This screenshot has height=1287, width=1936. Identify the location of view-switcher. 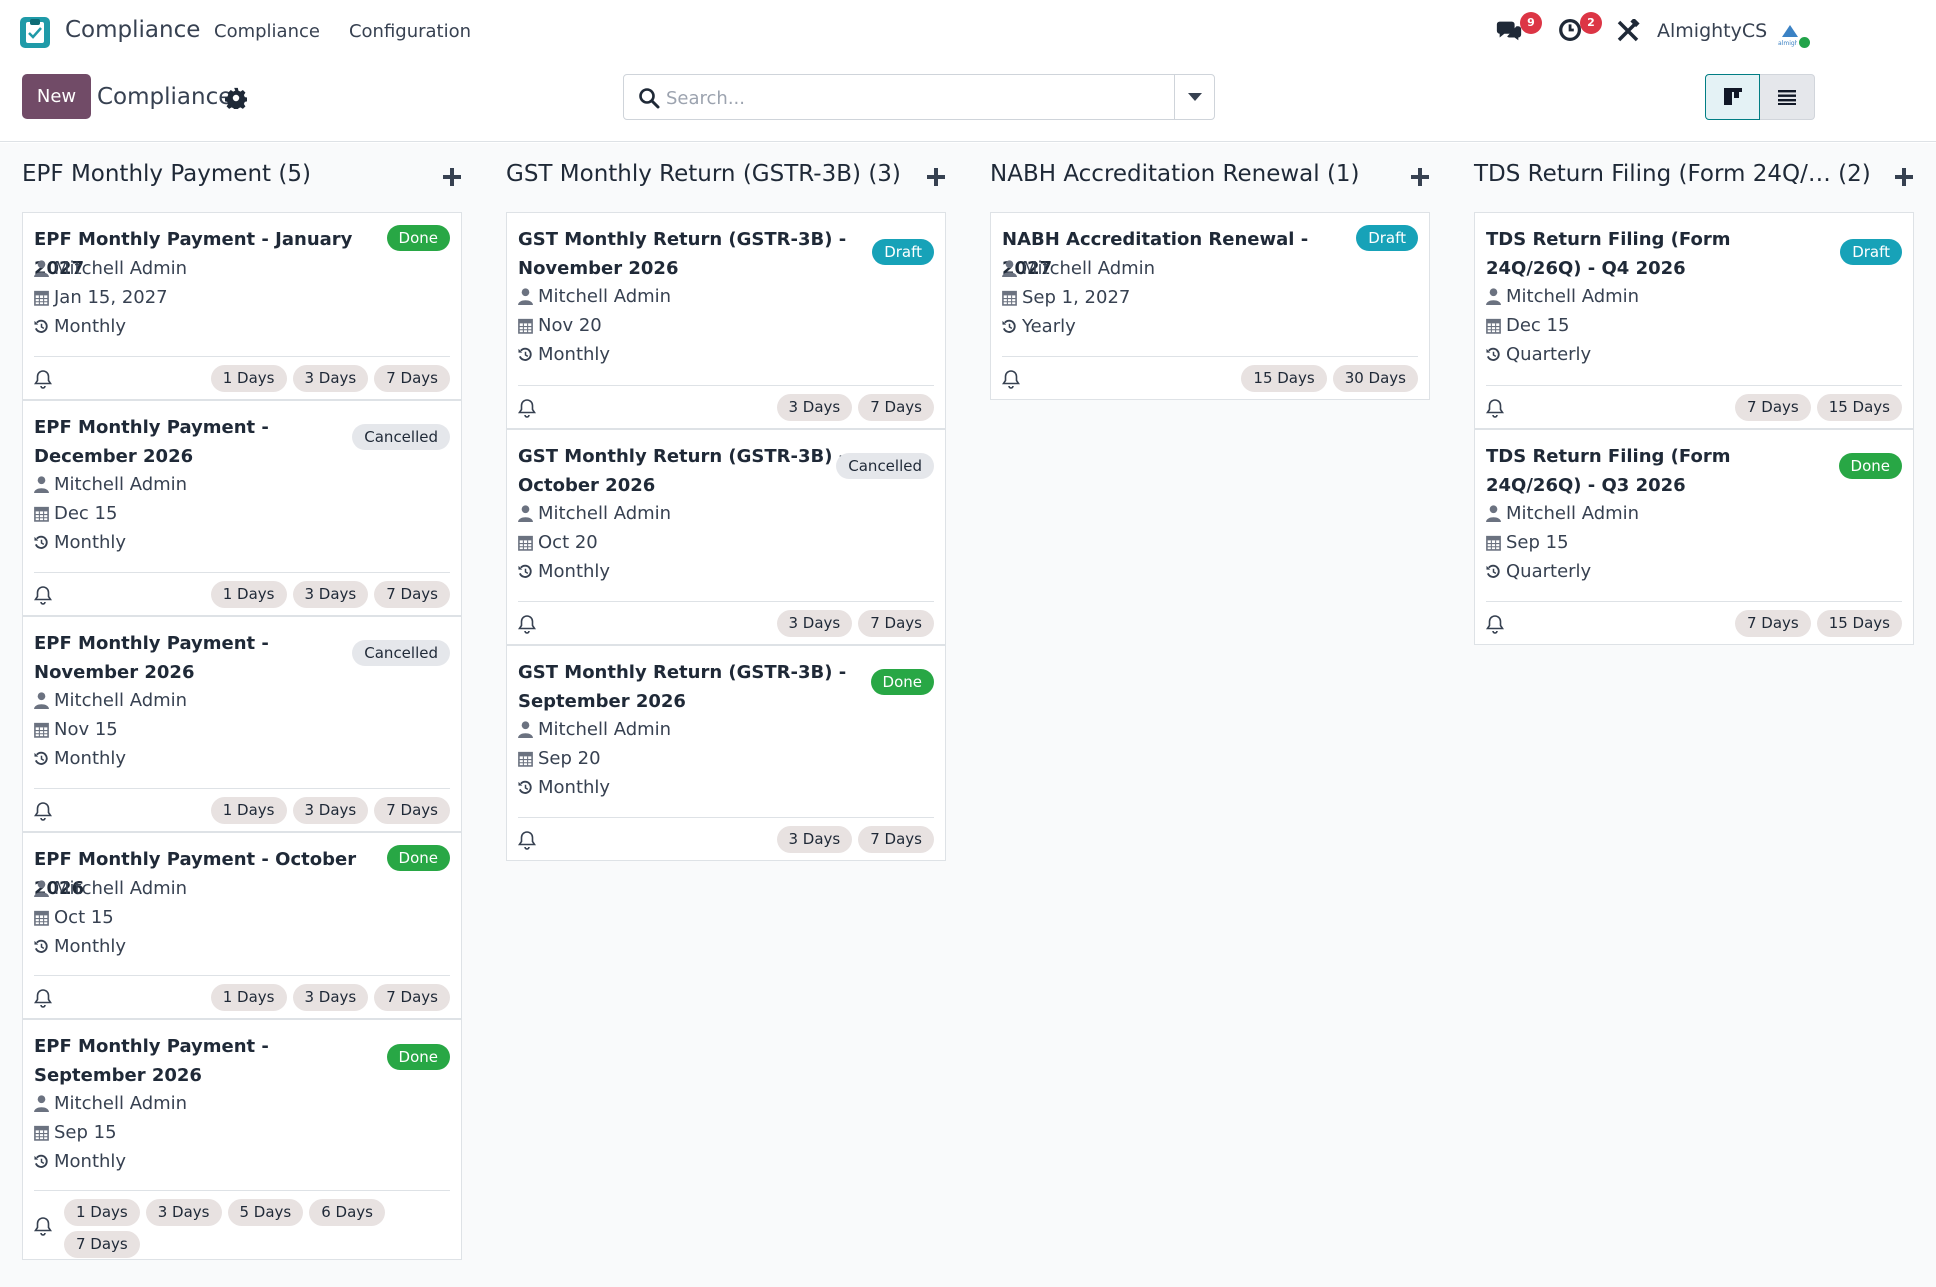
(1760, 97).